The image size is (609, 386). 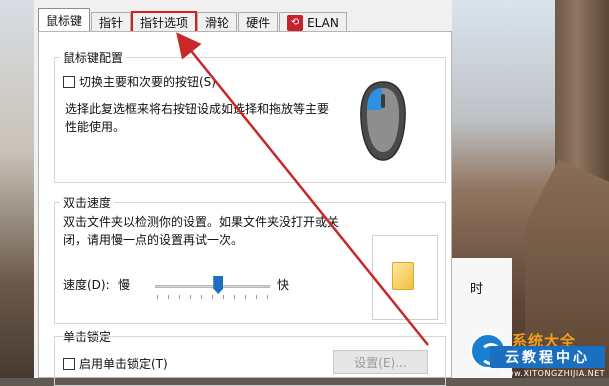 What do you see at coordinates (87, 202) in the screenshot?
I see `double-click-title: 双击速度` at bounding box center [87, 202].